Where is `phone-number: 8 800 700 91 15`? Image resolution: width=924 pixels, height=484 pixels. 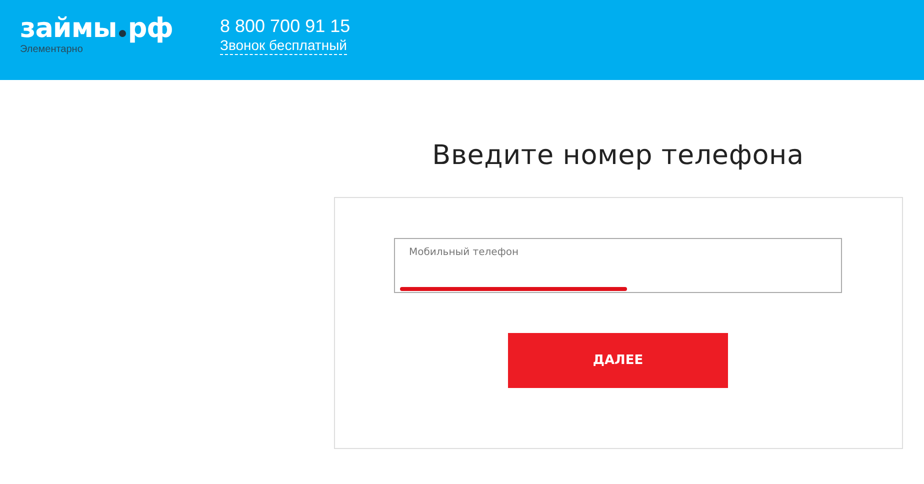
phone-number: 8 800 700 91 15 is located at coordinates (285, 26).